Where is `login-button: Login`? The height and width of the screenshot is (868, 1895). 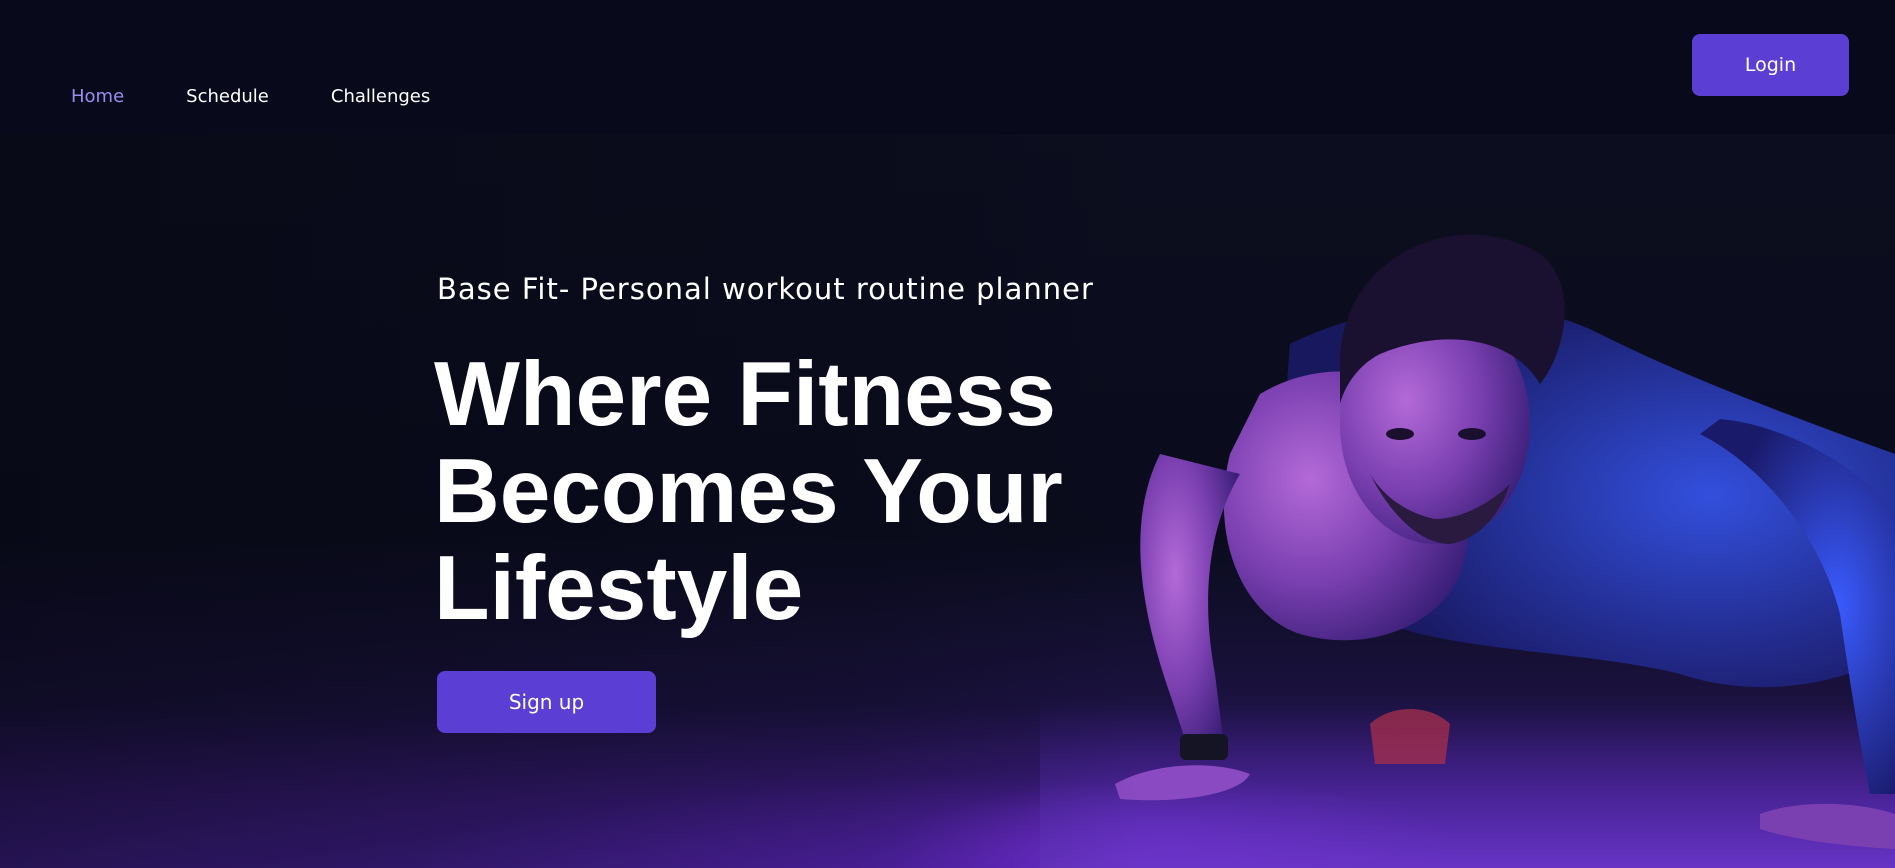
login-button: Login is located at coordinates (1770, 65).